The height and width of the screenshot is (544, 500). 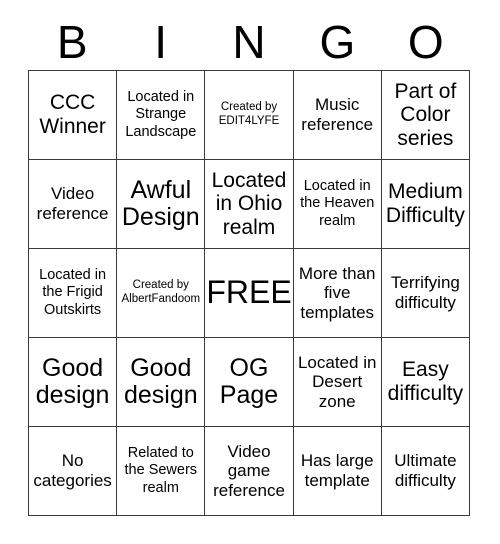 I want to click on bingo-cell: OG Page, so click(x=249, y=382).